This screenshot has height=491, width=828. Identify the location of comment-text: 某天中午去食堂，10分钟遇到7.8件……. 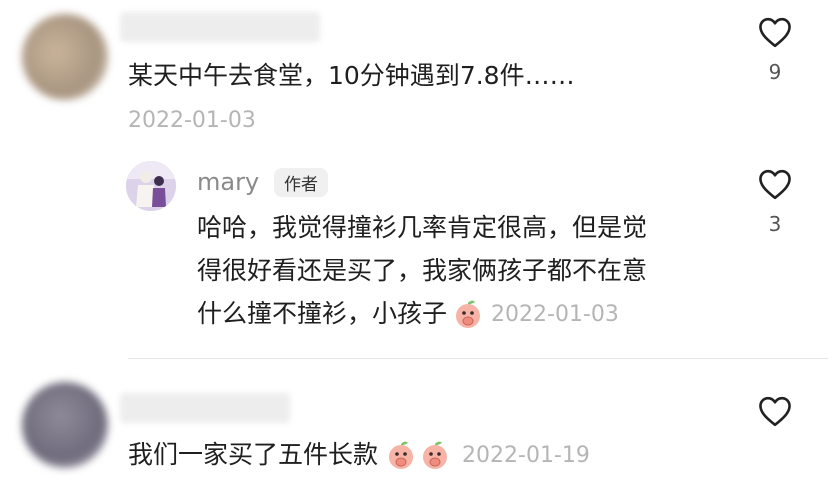
(351, 75).